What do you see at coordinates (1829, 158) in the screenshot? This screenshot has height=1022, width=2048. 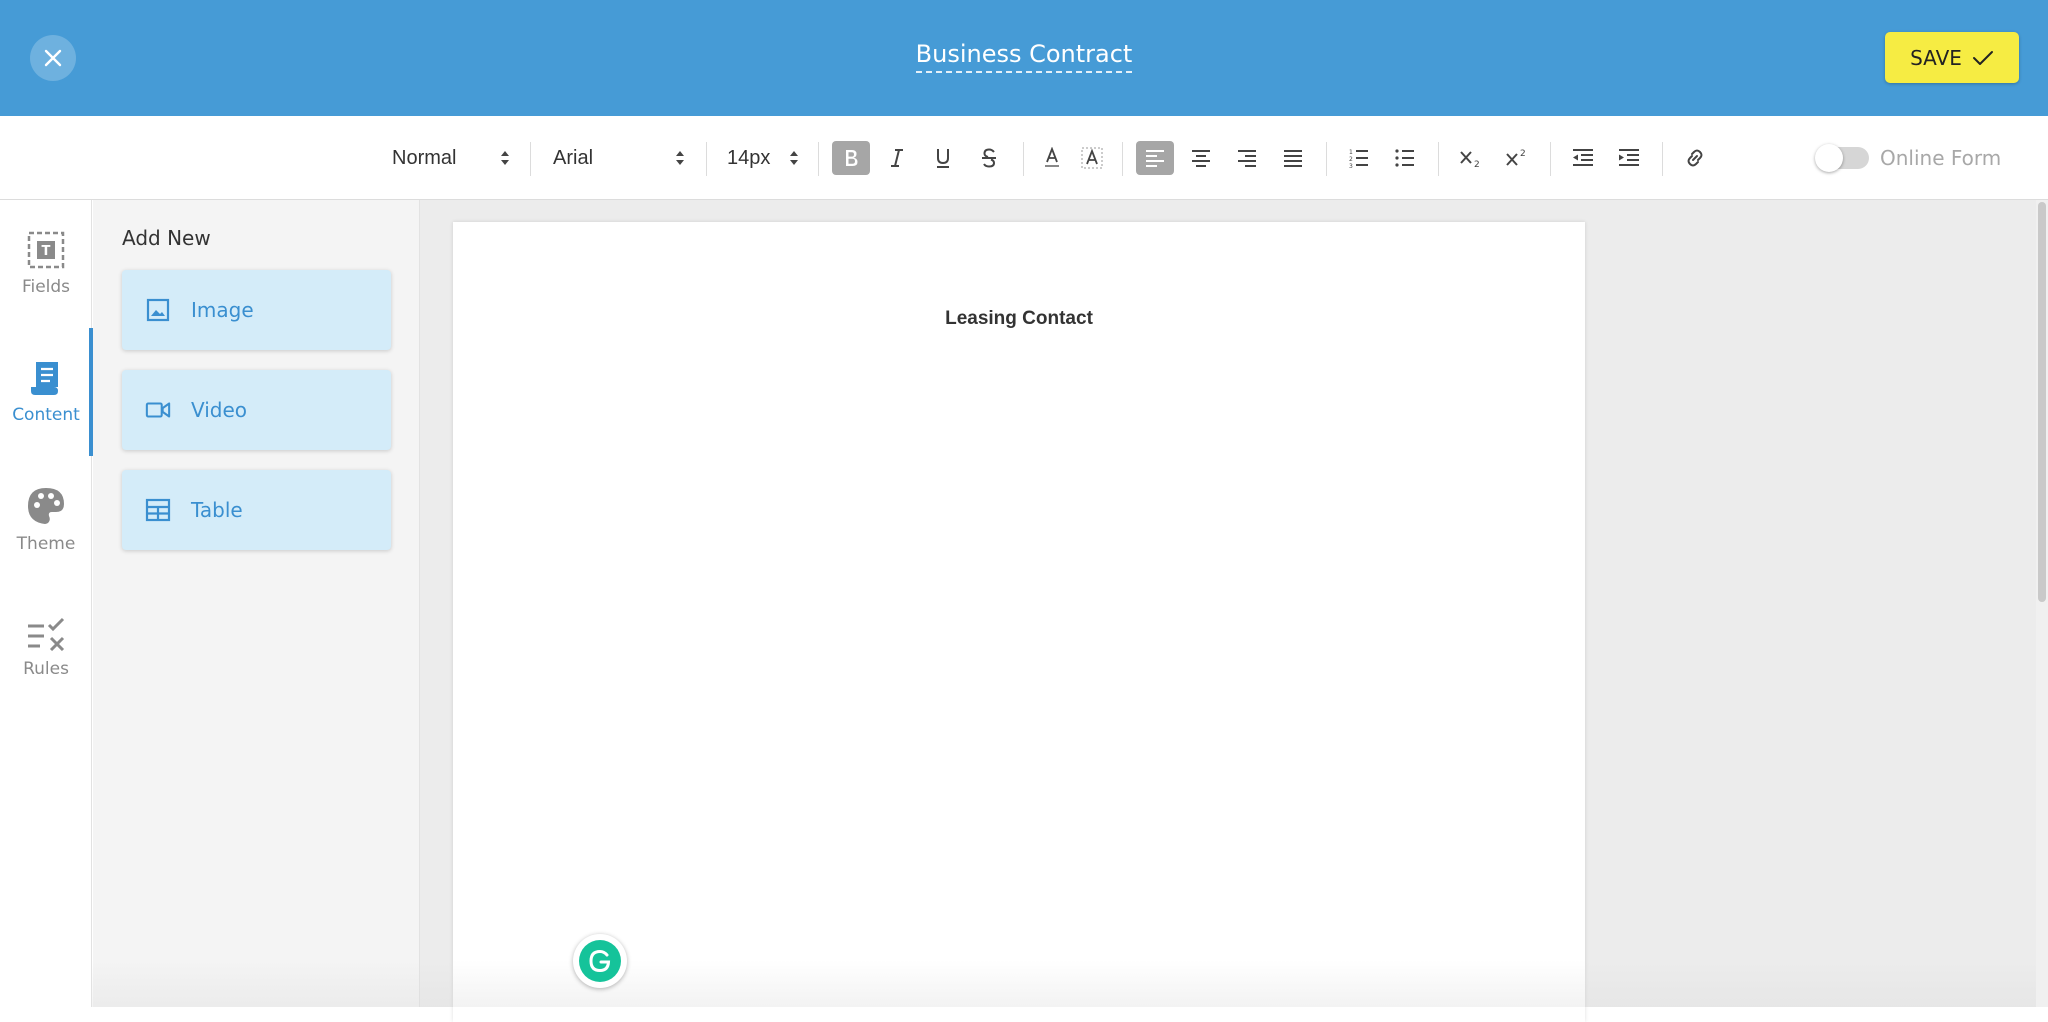 I see `toggle-knob` at bounding box center [1829, 158].